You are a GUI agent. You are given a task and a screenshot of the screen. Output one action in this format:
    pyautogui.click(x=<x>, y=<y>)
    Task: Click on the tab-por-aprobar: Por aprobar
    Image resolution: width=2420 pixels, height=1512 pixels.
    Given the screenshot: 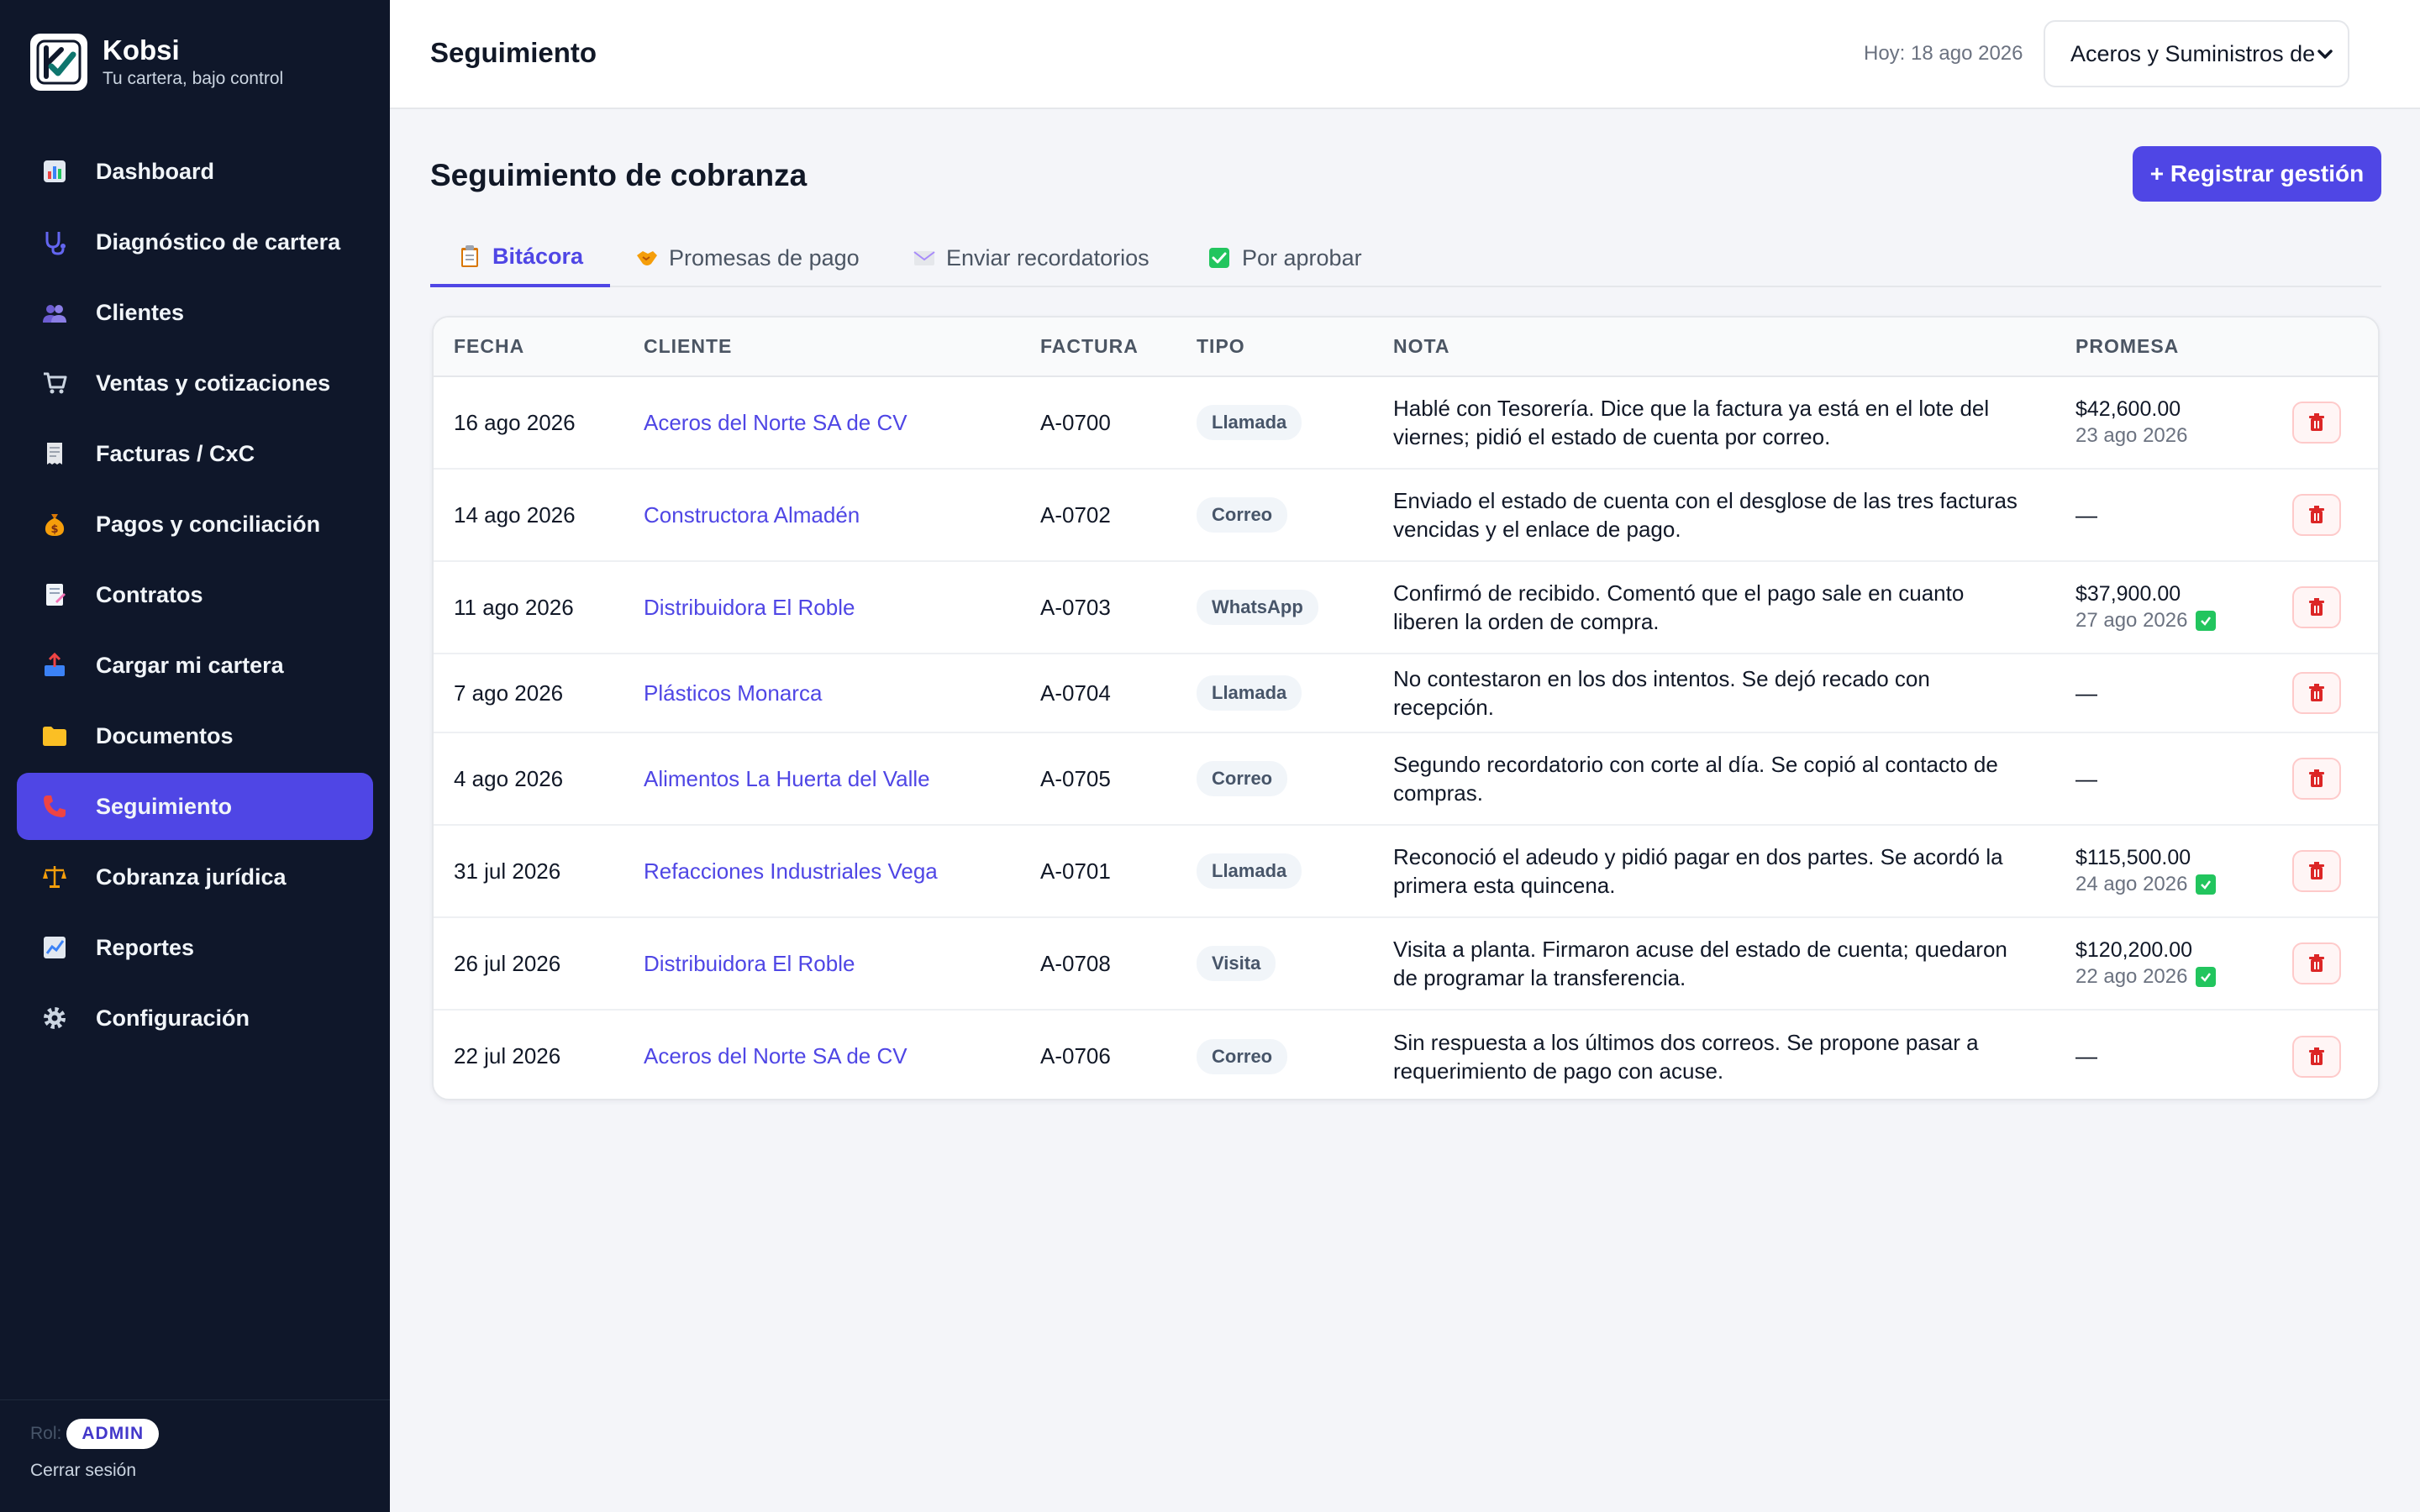 What is the action you would take?
    pyautogui.click(x=1285, y=257)
    